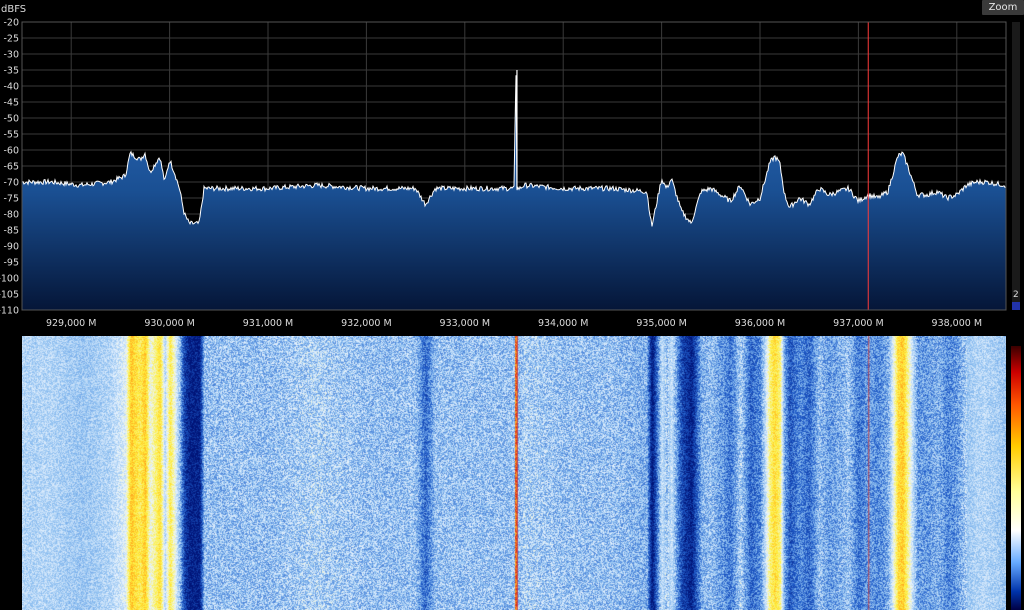  What do you see at coordinates (9, 311) in the screenshot?
I see `y-tick-label: -110` at bounding box center [9, 311].